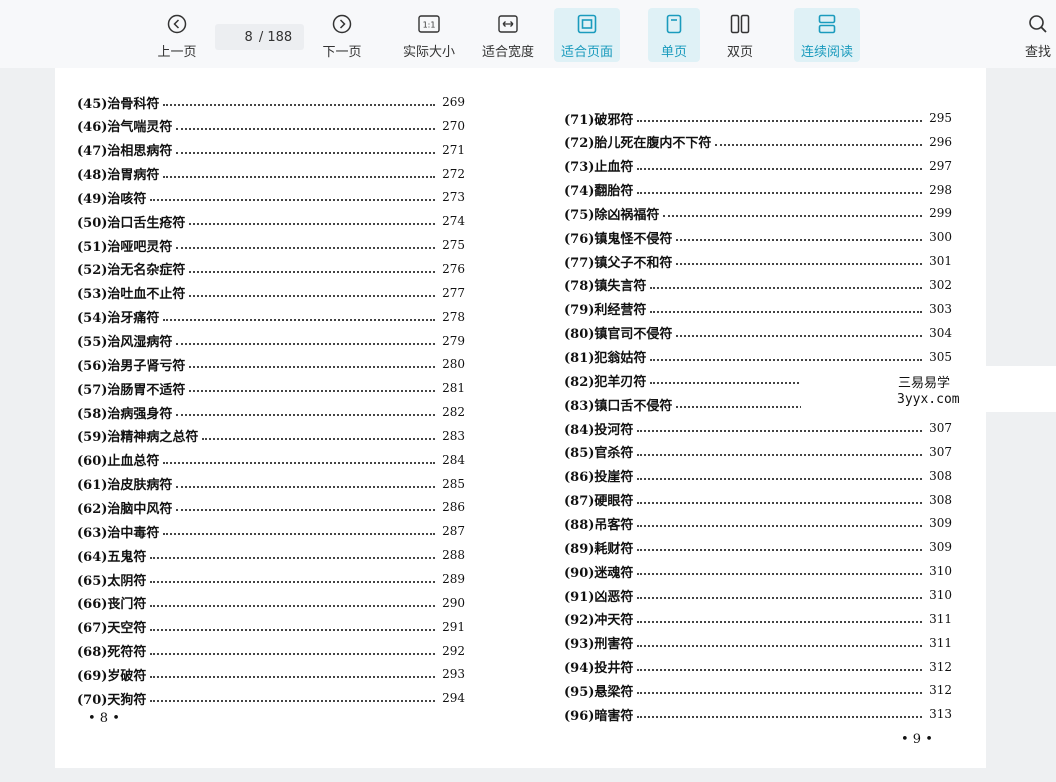  Describe the element at coordinates (940, 523) in the screenshot. I see `toc-entry-page: 309` at that location.